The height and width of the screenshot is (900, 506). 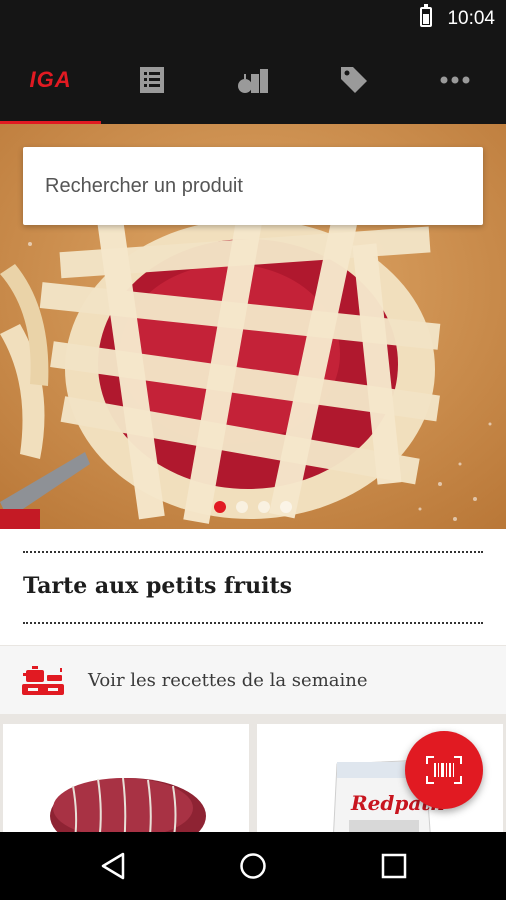 I want to click on recents-icon, so click(x=394, y=866).